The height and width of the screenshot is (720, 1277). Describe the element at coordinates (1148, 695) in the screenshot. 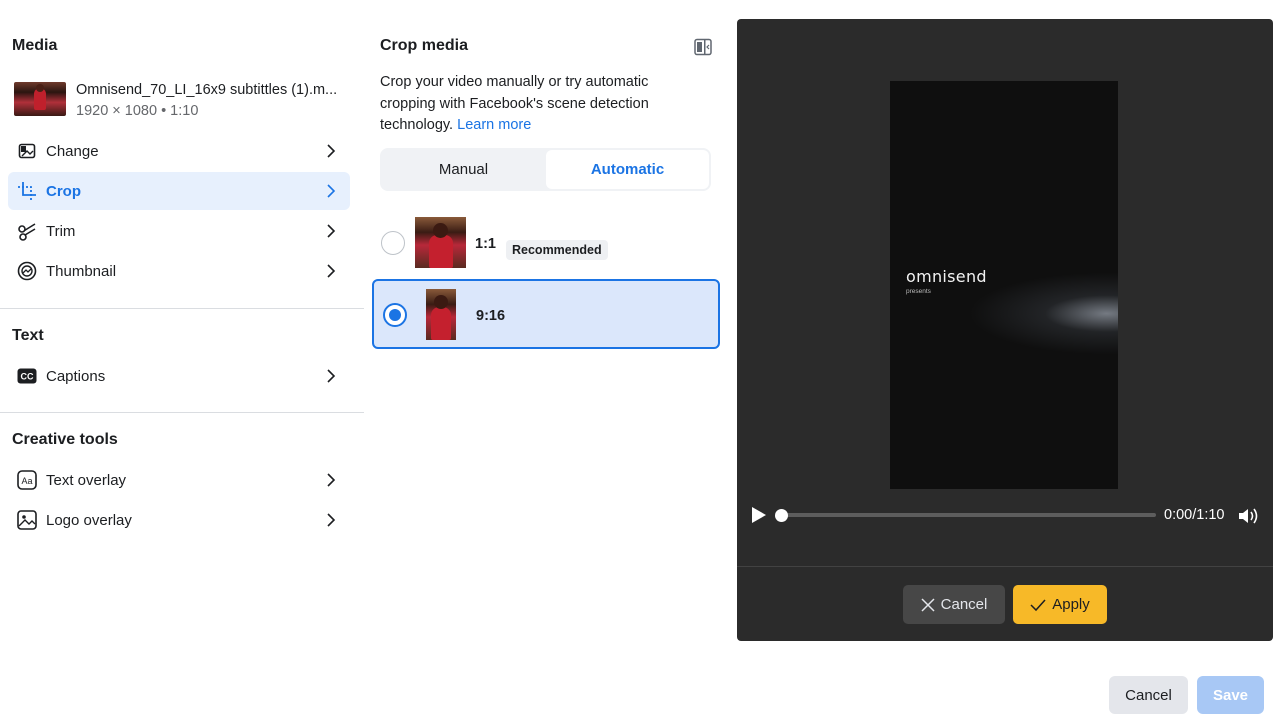

I see `cancel-button: Cancel` at that location.